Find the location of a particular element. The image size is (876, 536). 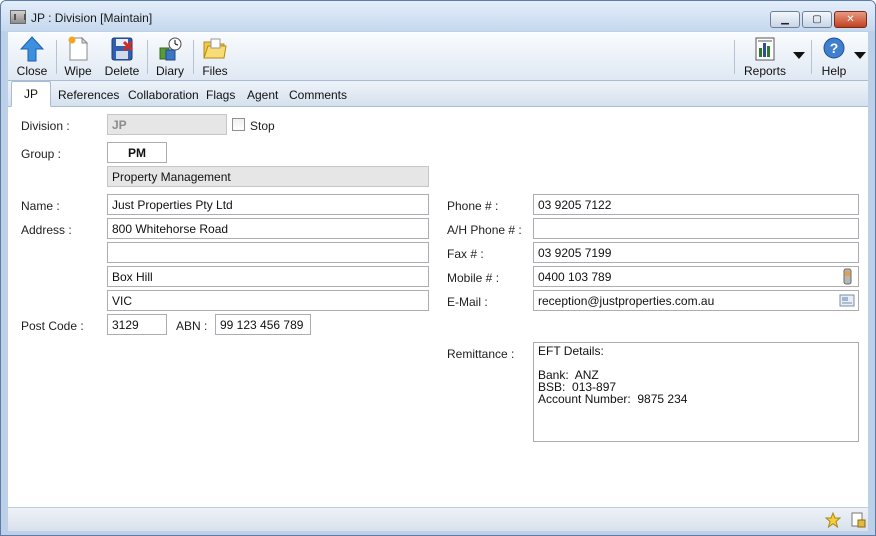

help-question-icon: ? is located at coordinates (834, 48).